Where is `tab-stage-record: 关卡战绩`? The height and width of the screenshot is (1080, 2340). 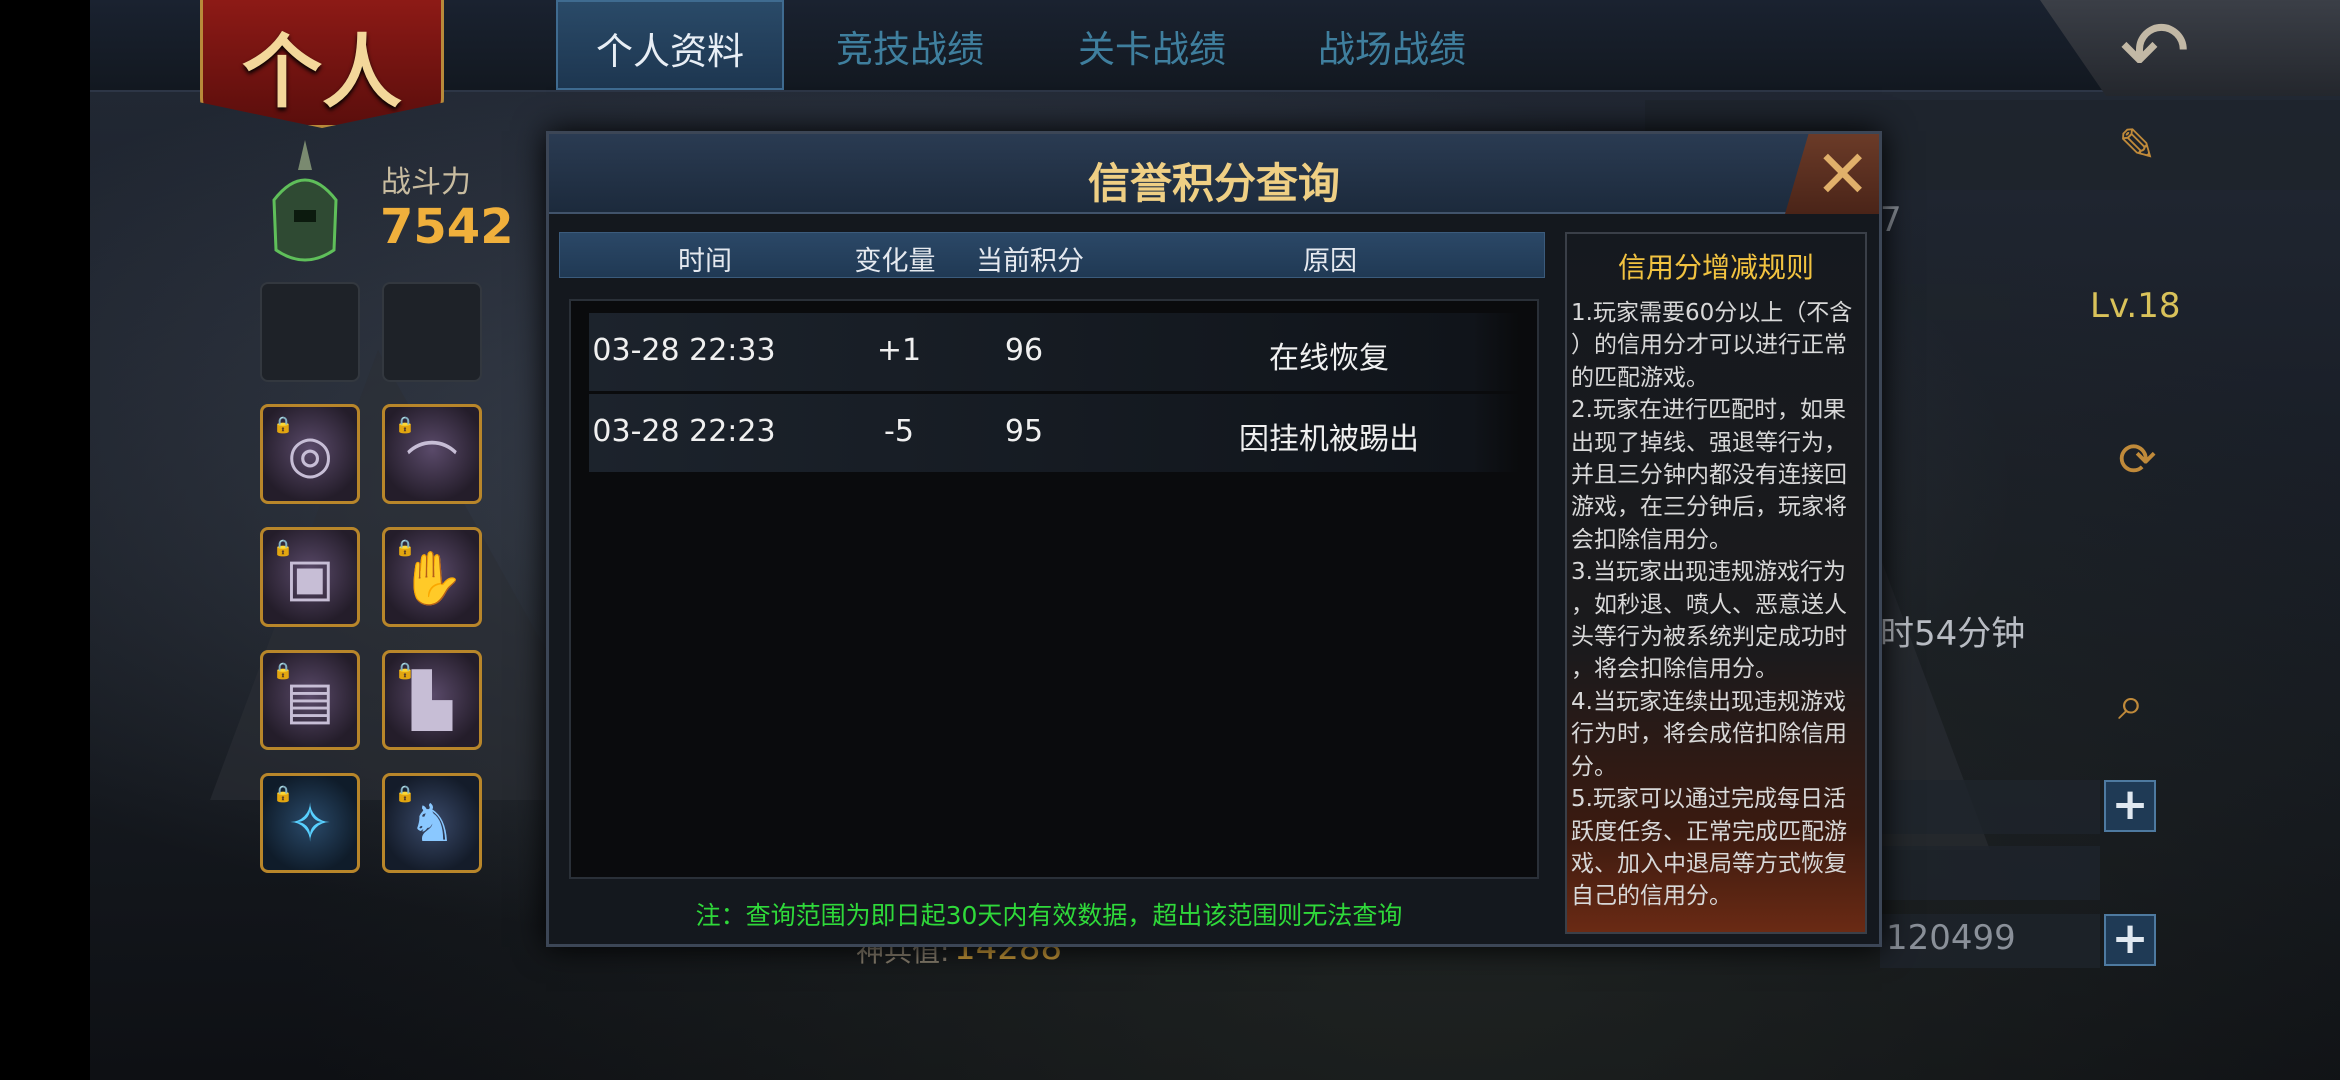 tab-stage-record: 关卡战绩 is located at coordinates (1152, 45).